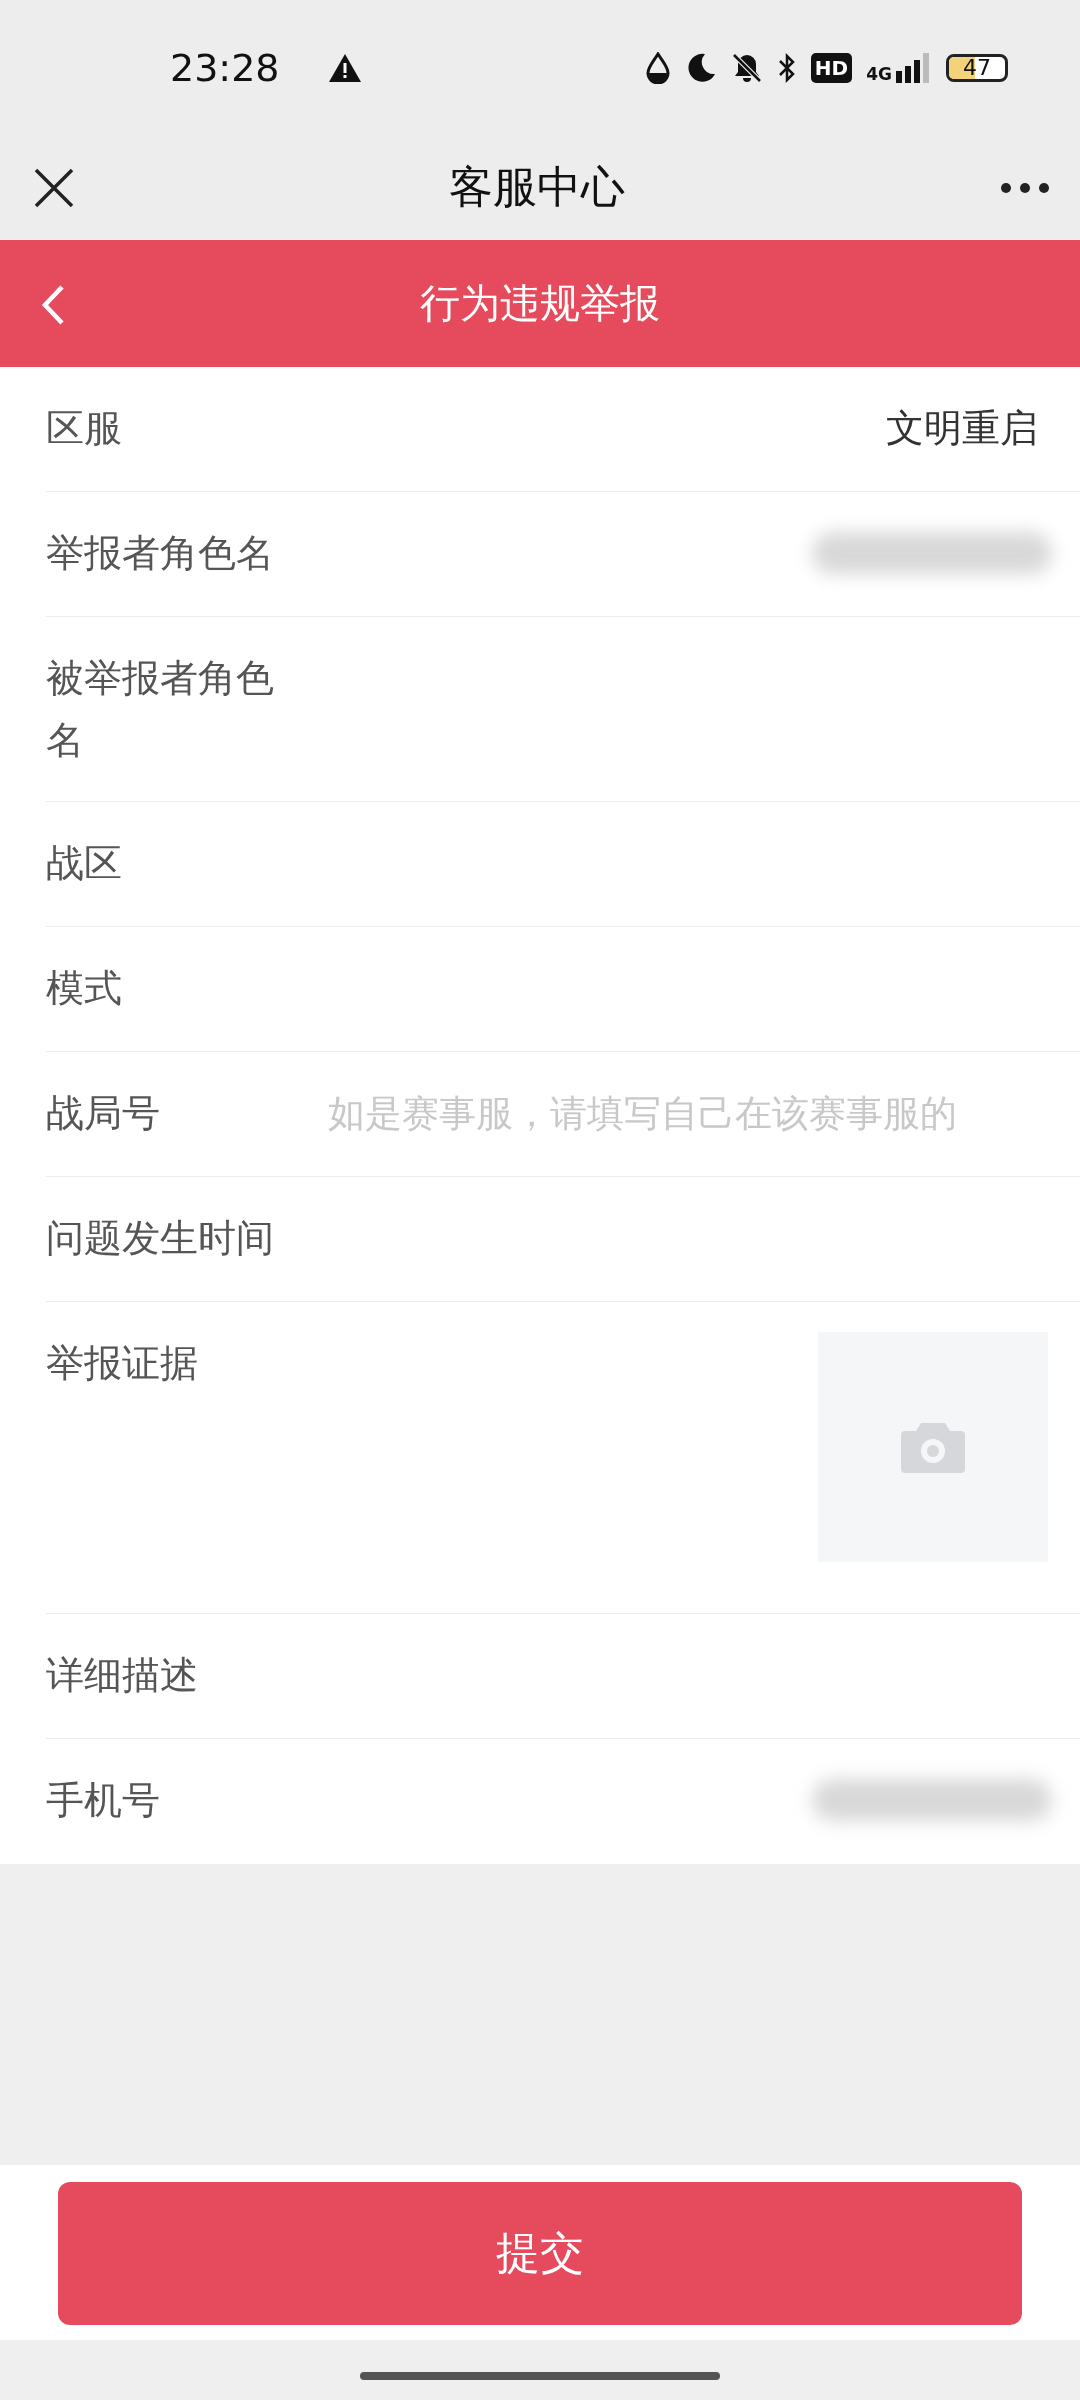  What do you see at coordinates (831, 67) in the screenshot?
I see `hd-icon: HD` at bounding box center [831, 67].